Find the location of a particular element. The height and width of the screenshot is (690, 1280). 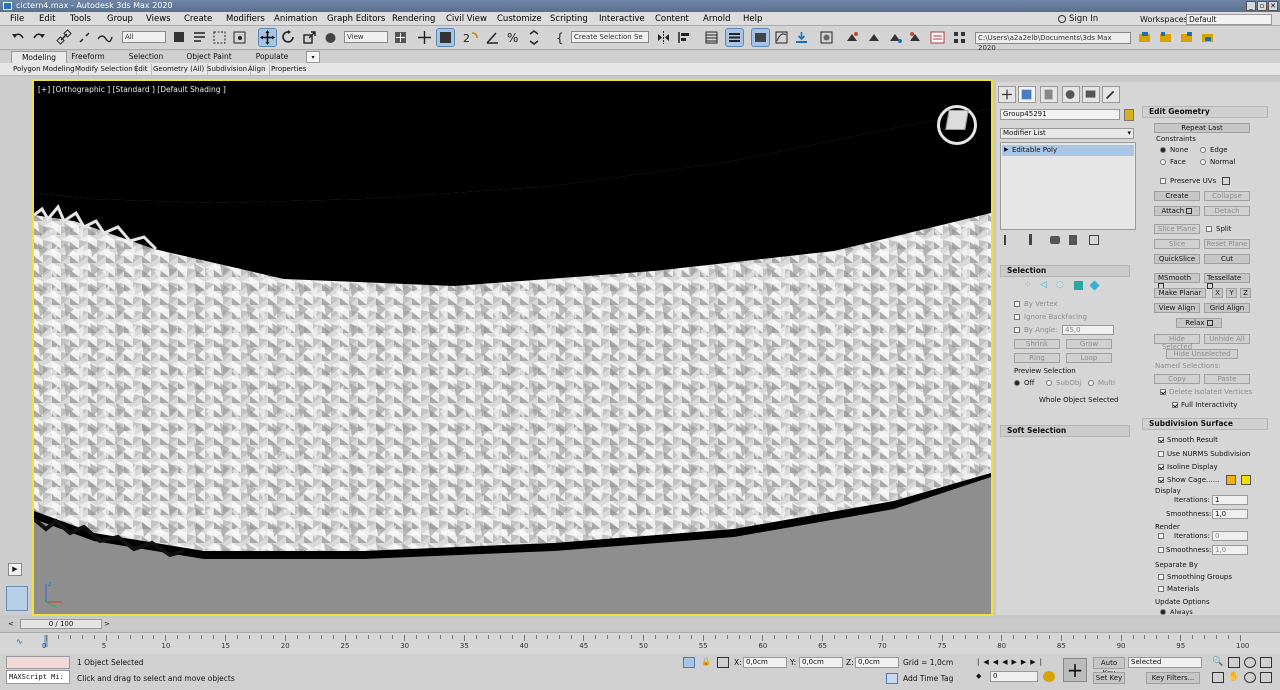

ribbon-sub-properties: Properties is located at coordinates (288, 69).